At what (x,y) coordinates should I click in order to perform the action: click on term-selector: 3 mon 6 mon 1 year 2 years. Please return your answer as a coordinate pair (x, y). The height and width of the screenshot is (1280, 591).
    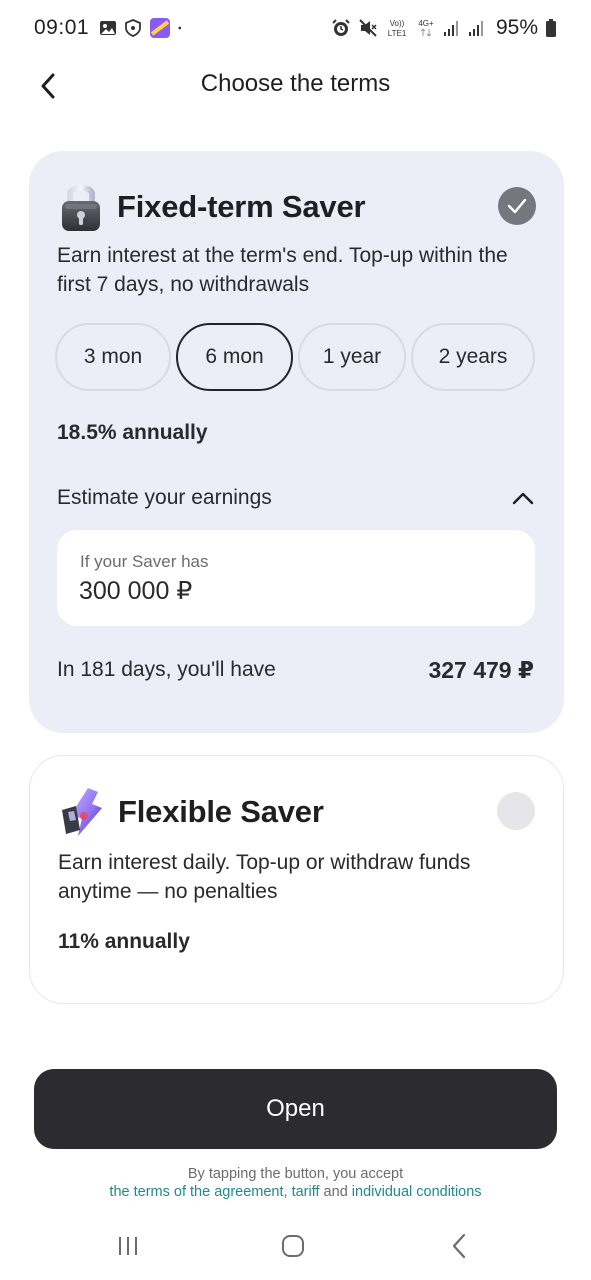
    Looking at the image, I should click on (295, 357).